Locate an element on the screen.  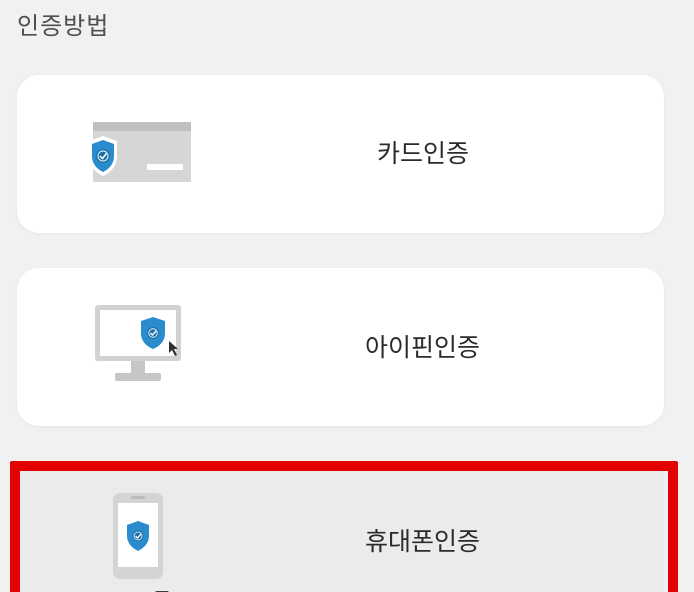
section-title: 인증방법 is located at coordinates (63, 26).